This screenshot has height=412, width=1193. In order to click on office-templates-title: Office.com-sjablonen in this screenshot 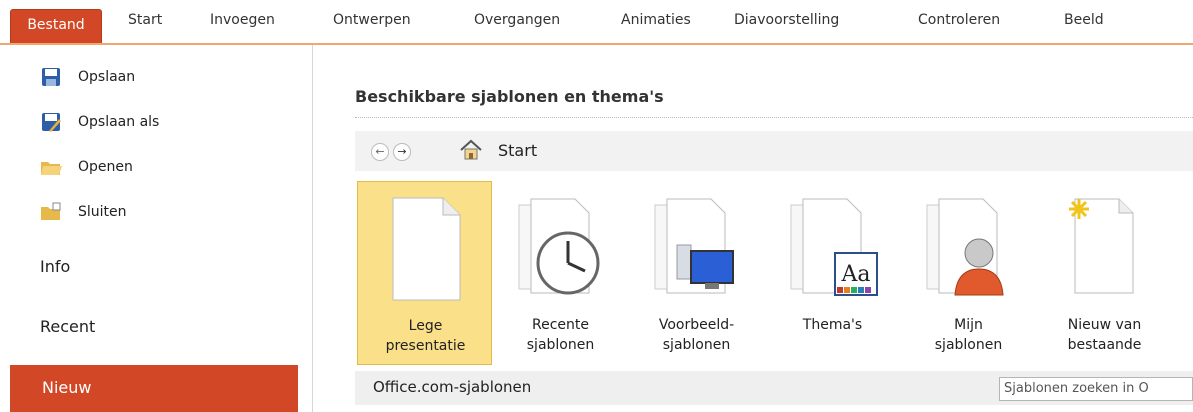, I will do `click(452, 387)`.